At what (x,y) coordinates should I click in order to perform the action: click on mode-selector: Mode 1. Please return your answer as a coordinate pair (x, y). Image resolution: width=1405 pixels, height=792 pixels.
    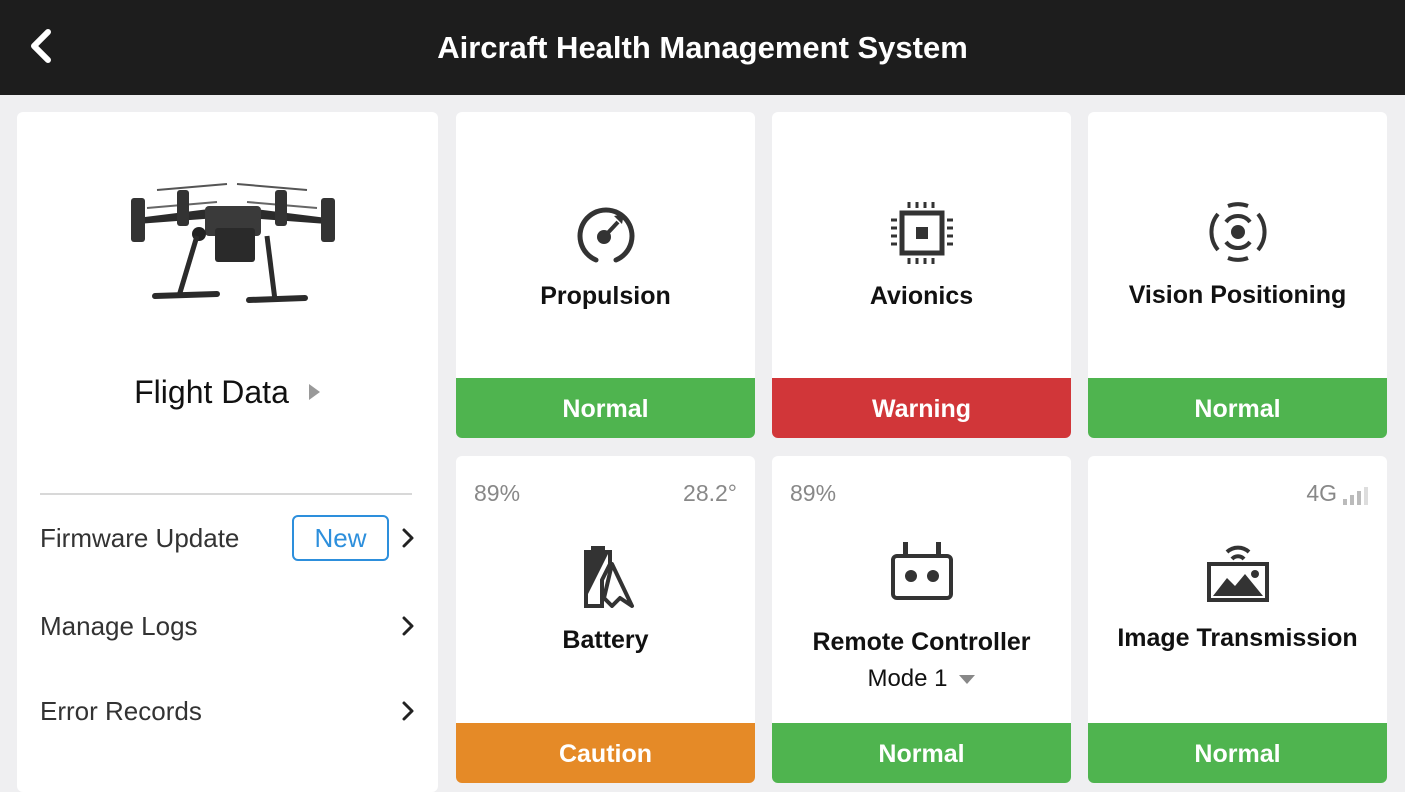
    Looking at the image, I should click on (921, 679).